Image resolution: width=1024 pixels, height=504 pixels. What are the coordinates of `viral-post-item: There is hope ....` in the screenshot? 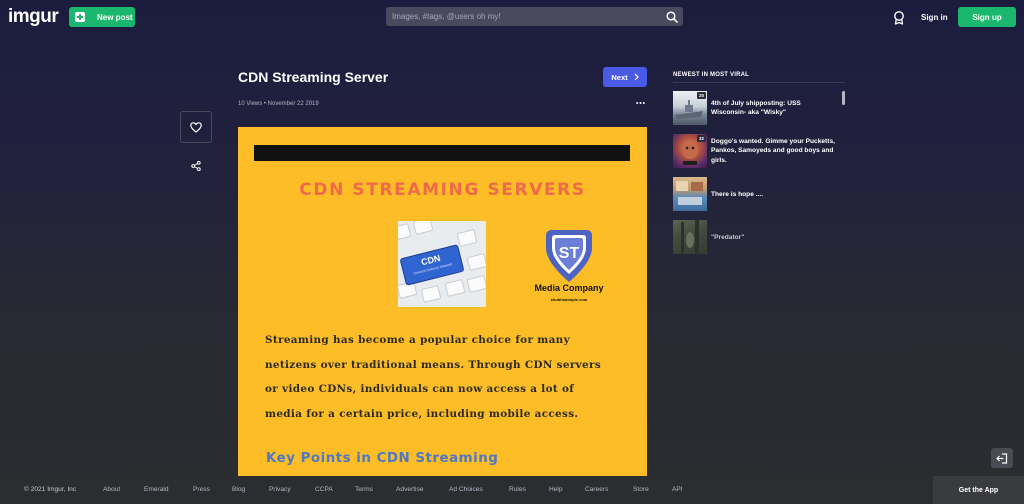 It's located at (755, 195).